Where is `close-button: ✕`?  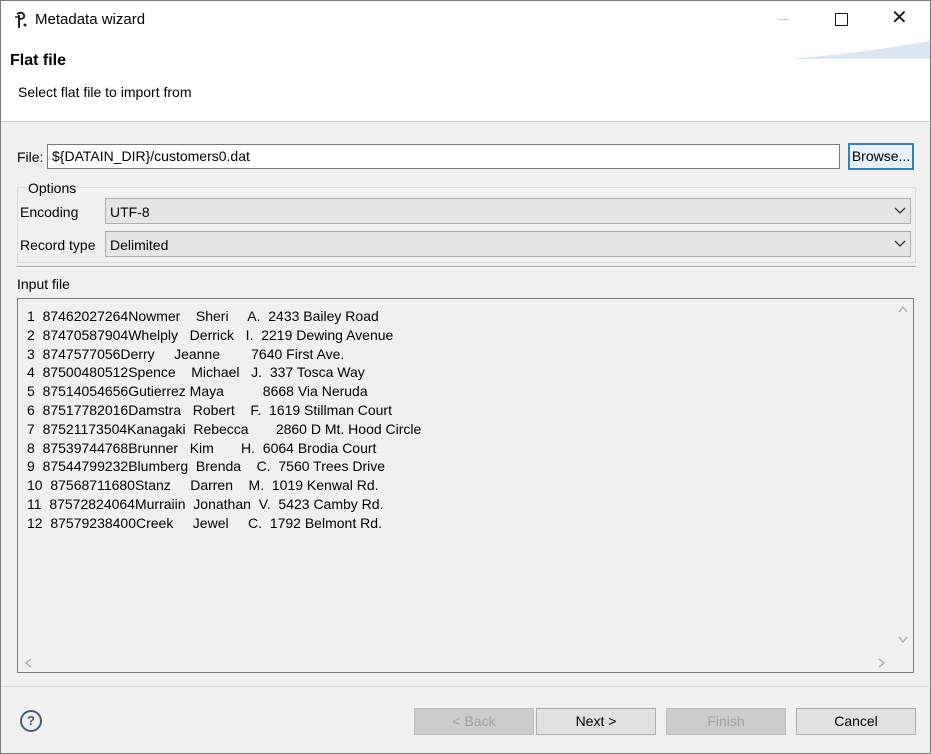
close-button: ✕ is located at coordinates (900, 20).